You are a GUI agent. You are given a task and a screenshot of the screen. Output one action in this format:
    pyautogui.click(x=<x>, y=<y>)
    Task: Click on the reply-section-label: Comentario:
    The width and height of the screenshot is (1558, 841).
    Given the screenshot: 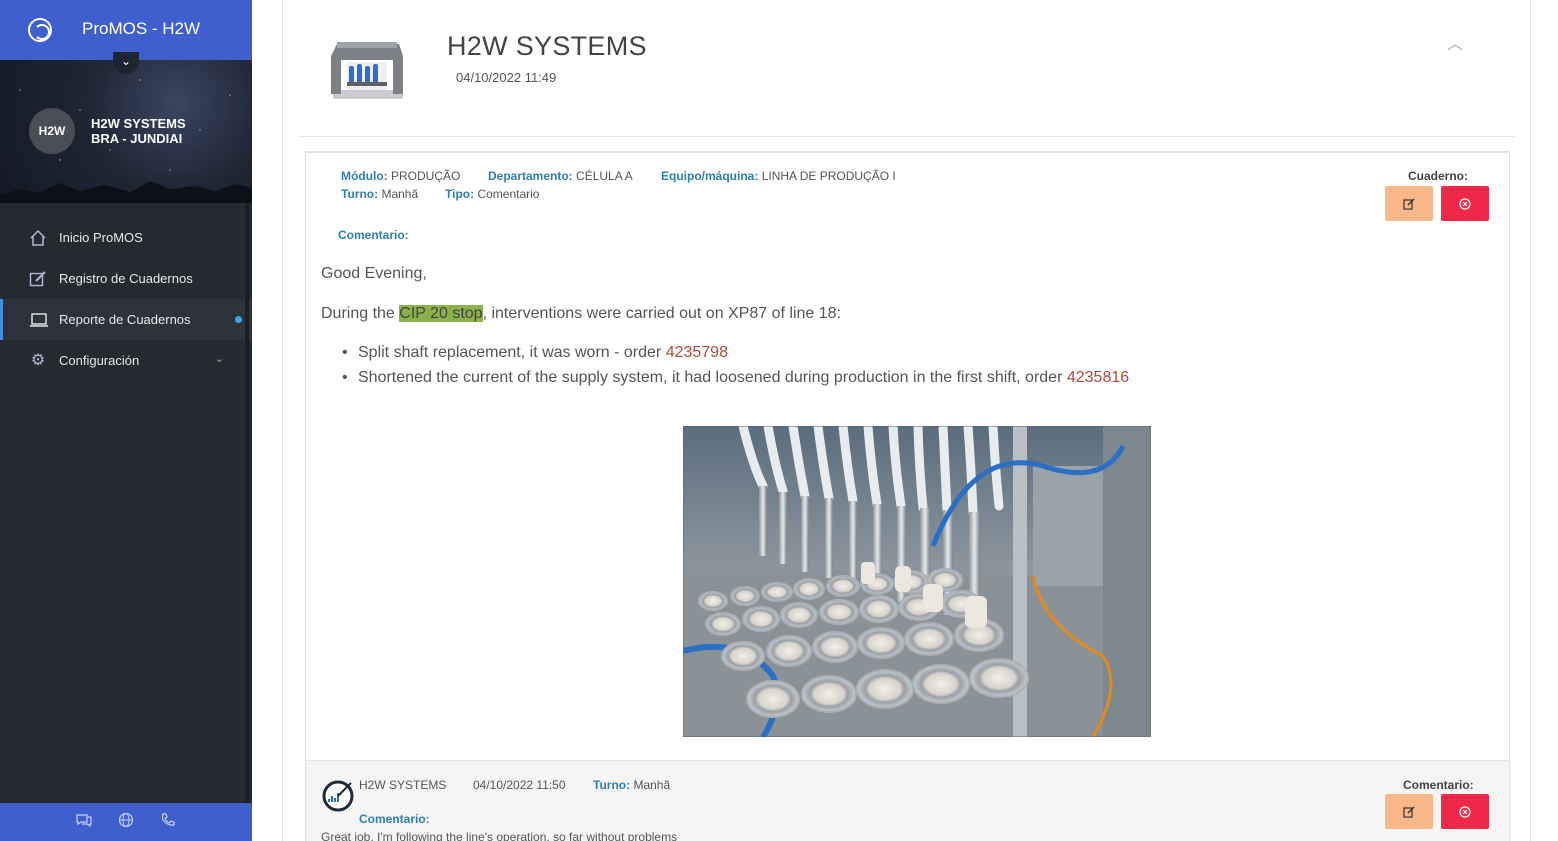 What is the action you would take?
    pyautogui.click(x=1438, y=785)
    